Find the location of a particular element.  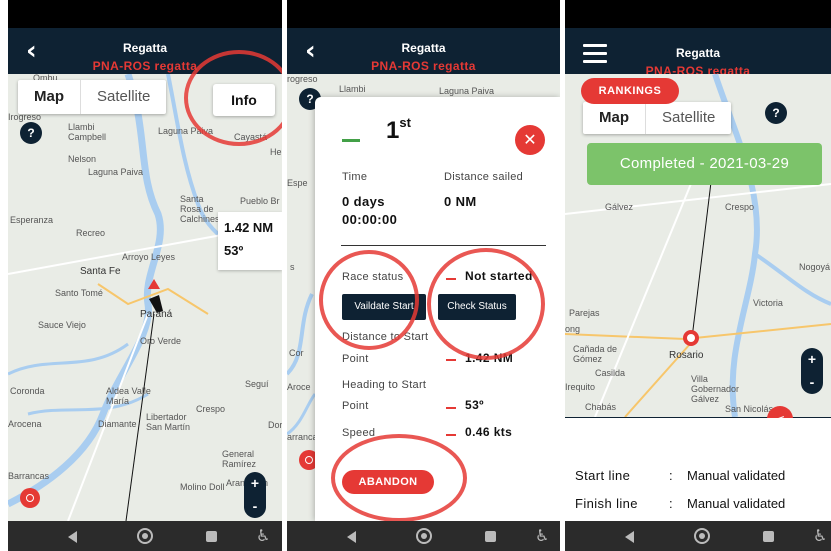

distance-sailed-value: 0 NM is located at coordinates (460, 201).